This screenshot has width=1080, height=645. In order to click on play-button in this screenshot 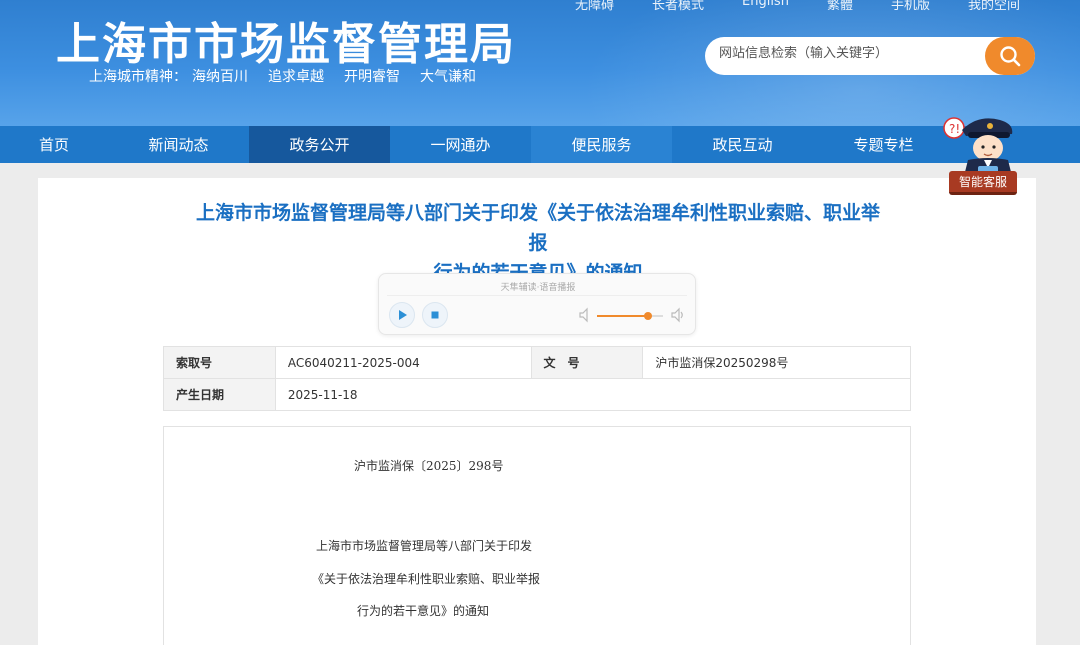, I will do `click(402, 315)`.